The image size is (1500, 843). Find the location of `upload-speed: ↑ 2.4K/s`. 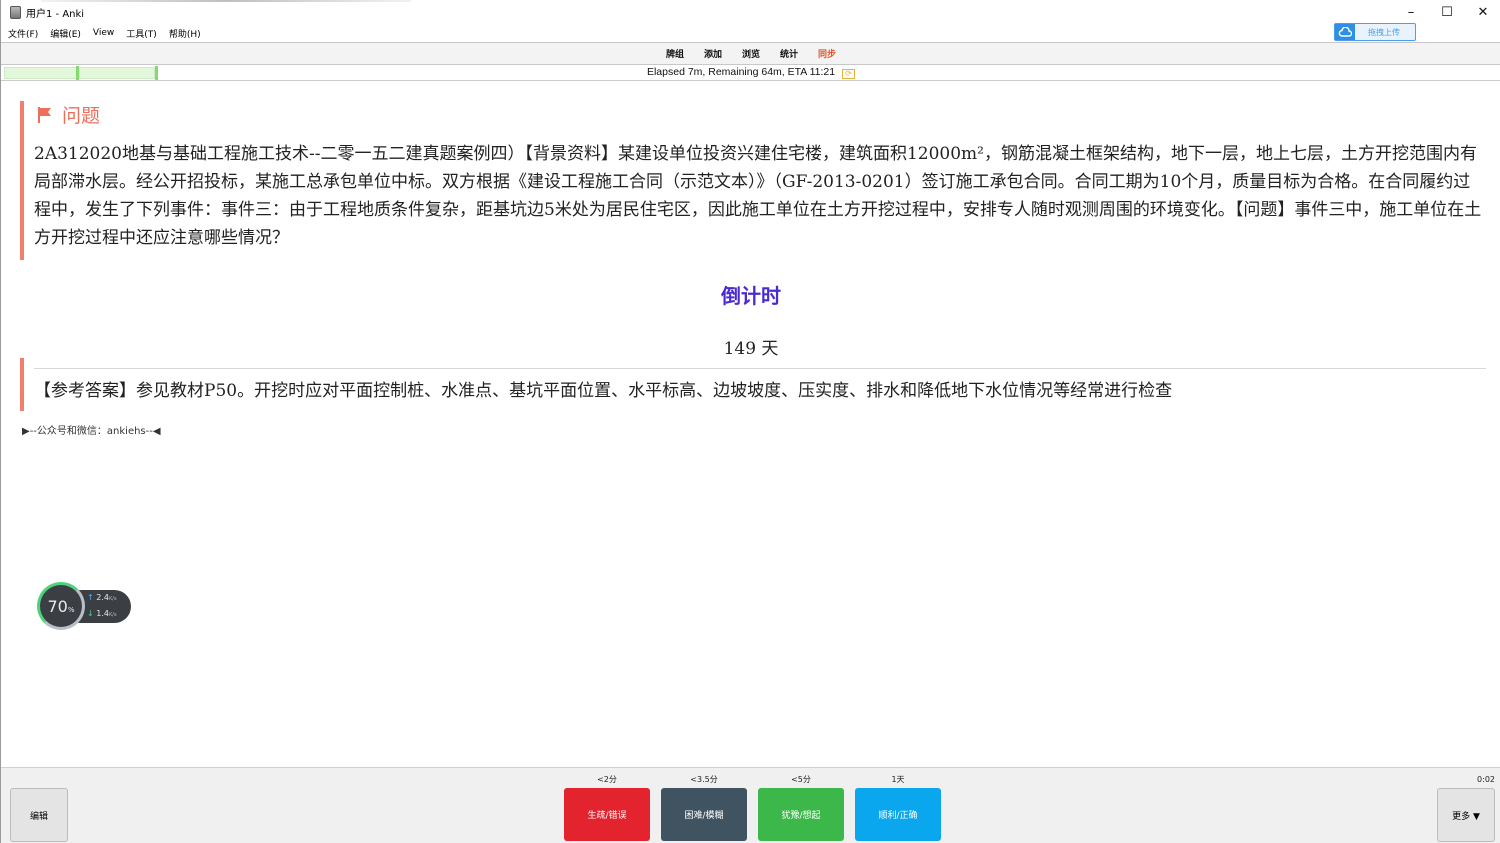

upload-speed: ↑ 2.4K/s is located at coordinates (102, 597).